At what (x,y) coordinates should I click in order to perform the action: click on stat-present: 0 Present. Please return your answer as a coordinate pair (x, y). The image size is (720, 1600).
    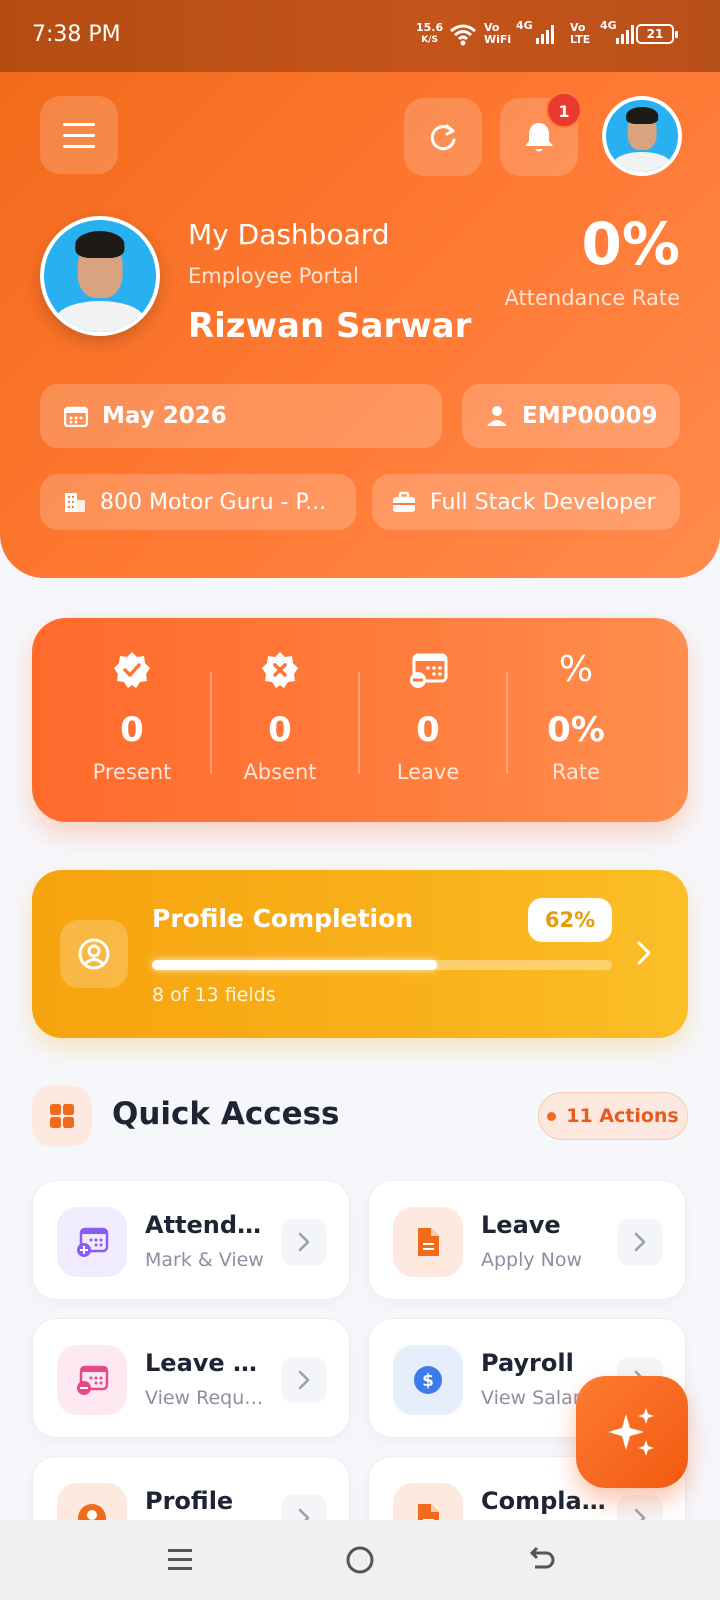
    Looking at the image, I should click on (132, 720).